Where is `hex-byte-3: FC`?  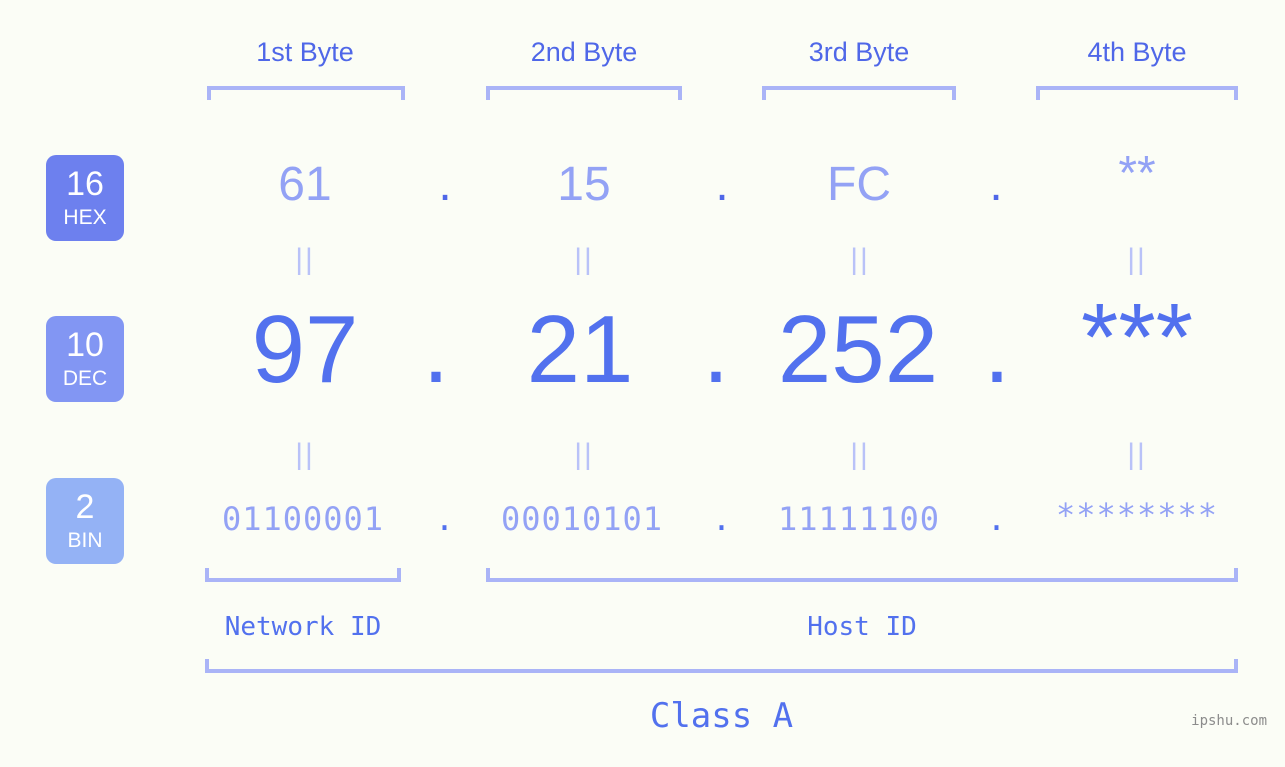 hex-byte-3: FC is located at coordinates (859, 184).